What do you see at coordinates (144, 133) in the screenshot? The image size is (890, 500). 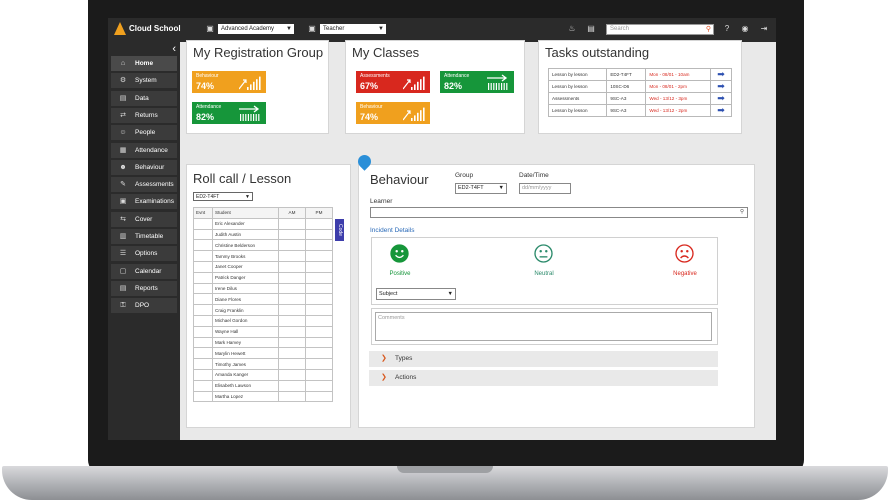 I see `sidebar-item-people: ☺ People` at bounding box center [144, 133].